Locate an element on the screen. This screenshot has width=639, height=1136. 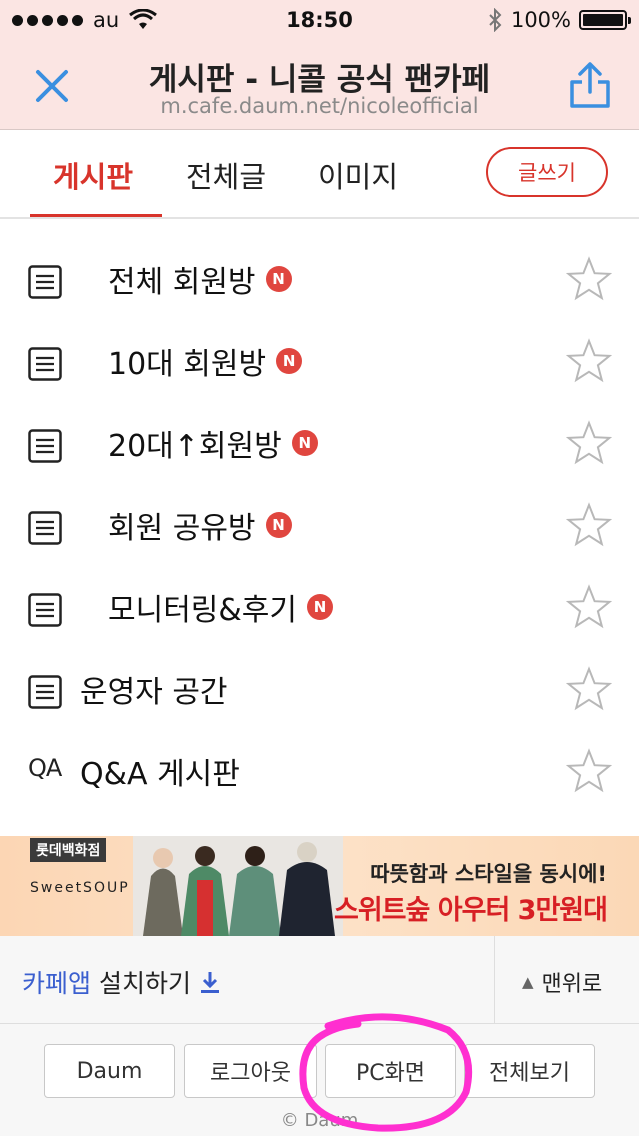
battery-fill is located at coordinates (603, 20).